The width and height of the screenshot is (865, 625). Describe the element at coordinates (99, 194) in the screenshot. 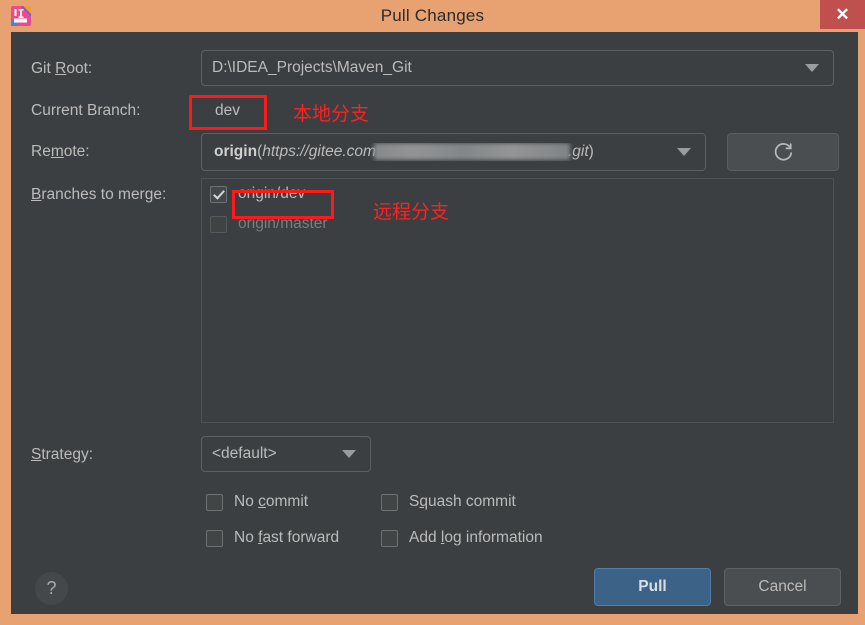

I see `branches-to-merge-label: Branches to merge:` at that location.